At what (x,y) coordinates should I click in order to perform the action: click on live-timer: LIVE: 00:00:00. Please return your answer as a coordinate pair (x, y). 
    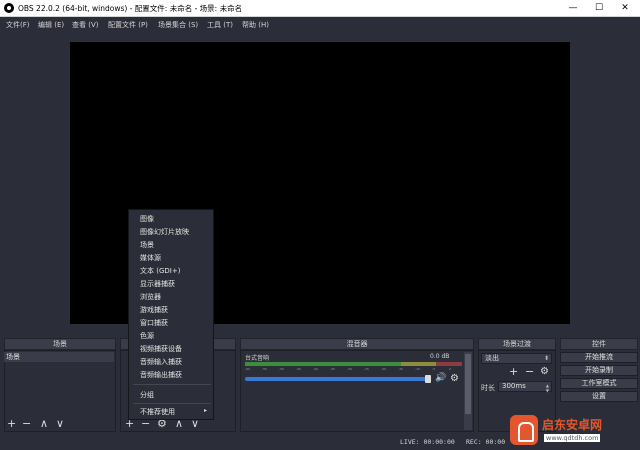
    Looking at the image, I should click on (427, 442).